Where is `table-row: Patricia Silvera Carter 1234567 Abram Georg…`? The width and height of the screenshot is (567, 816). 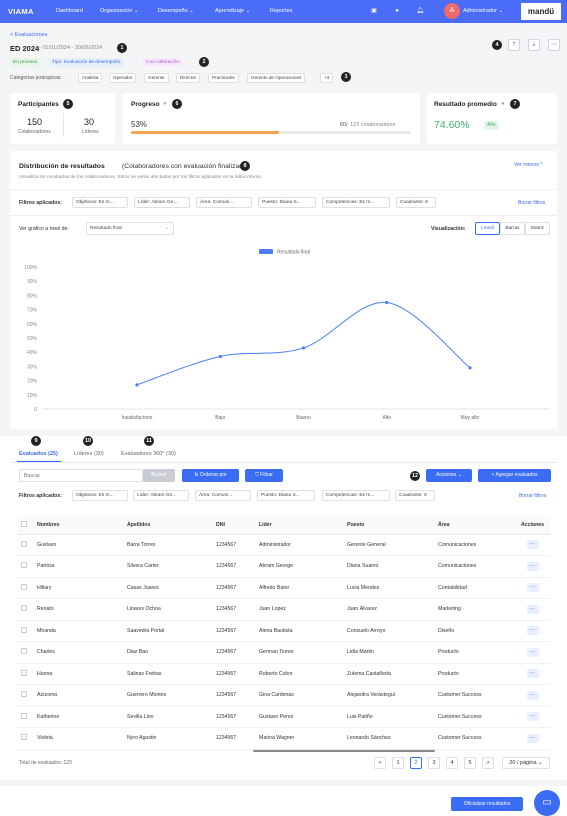 table-row: Patricia Silvera Carter 1234567 Abram Georg… is located at coordinates (283, 566).